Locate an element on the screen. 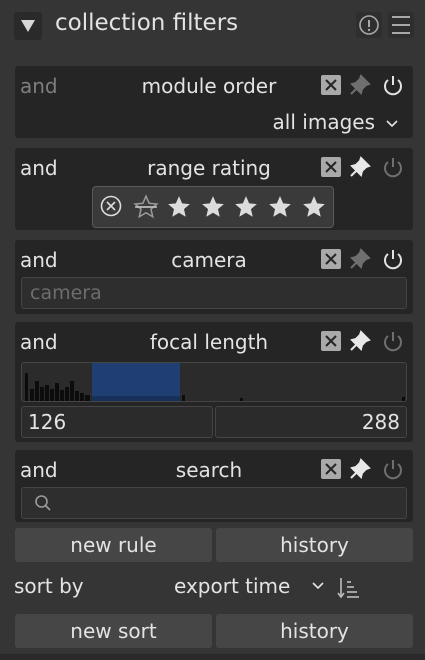 The height and width of the screenshot is (660, 425). rule-header: and camera is located at coordinates (214, 258).